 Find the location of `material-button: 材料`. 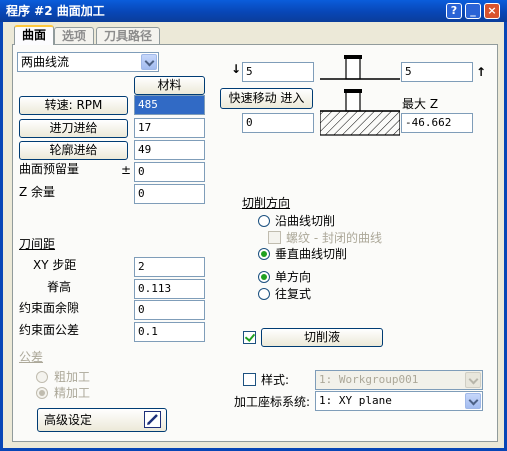

material-button: 材料 is located at coordinates (169, 85).